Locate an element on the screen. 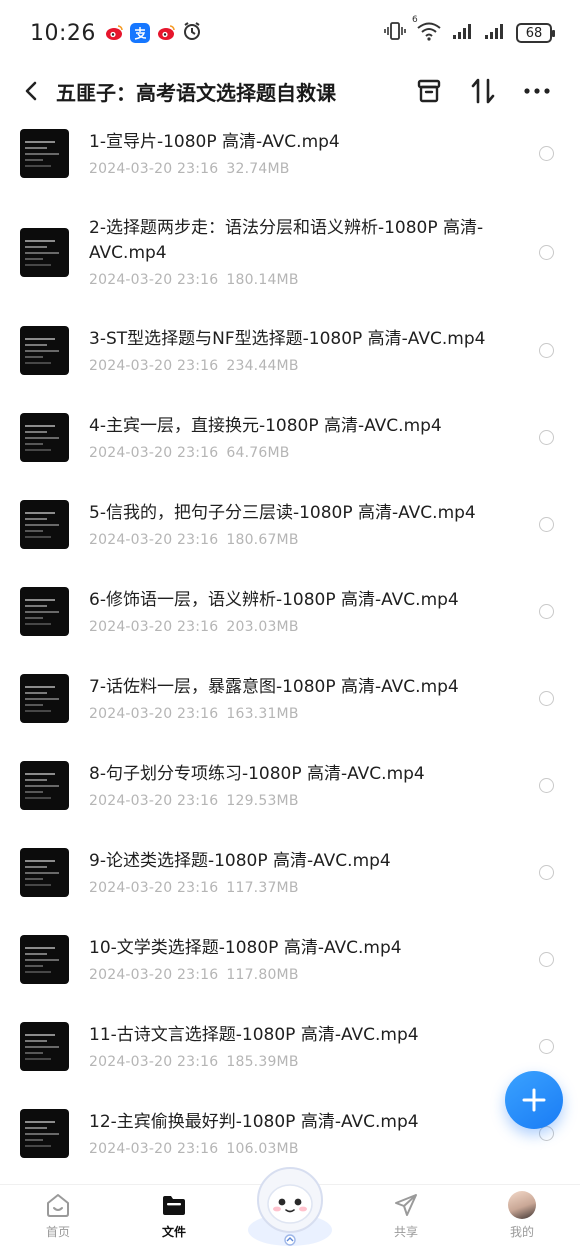 The image size is (580, 1254). file-meta: 2024-03-20 23:16 203.03MB is located at coordinates (289, 627).